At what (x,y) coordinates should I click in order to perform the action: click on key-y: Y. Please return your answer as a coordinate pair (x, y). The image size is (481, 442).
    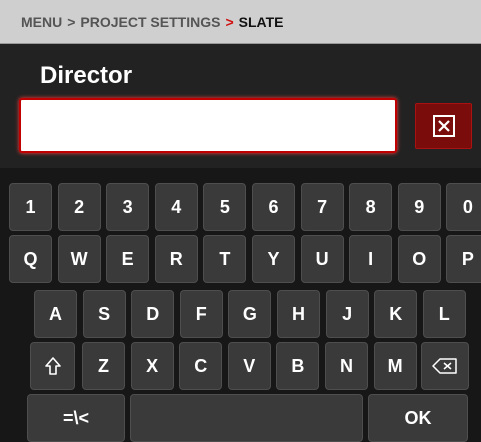
    Looking at the image, I should click on (273, 259).